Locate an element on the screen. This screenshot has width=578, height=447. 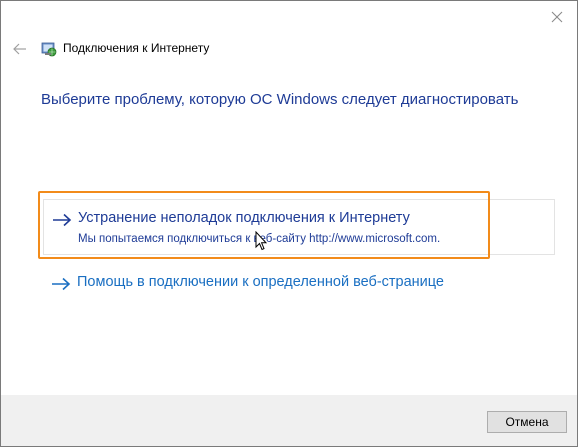
dialog-footer: Отмена is located at coordinates (289, 420).